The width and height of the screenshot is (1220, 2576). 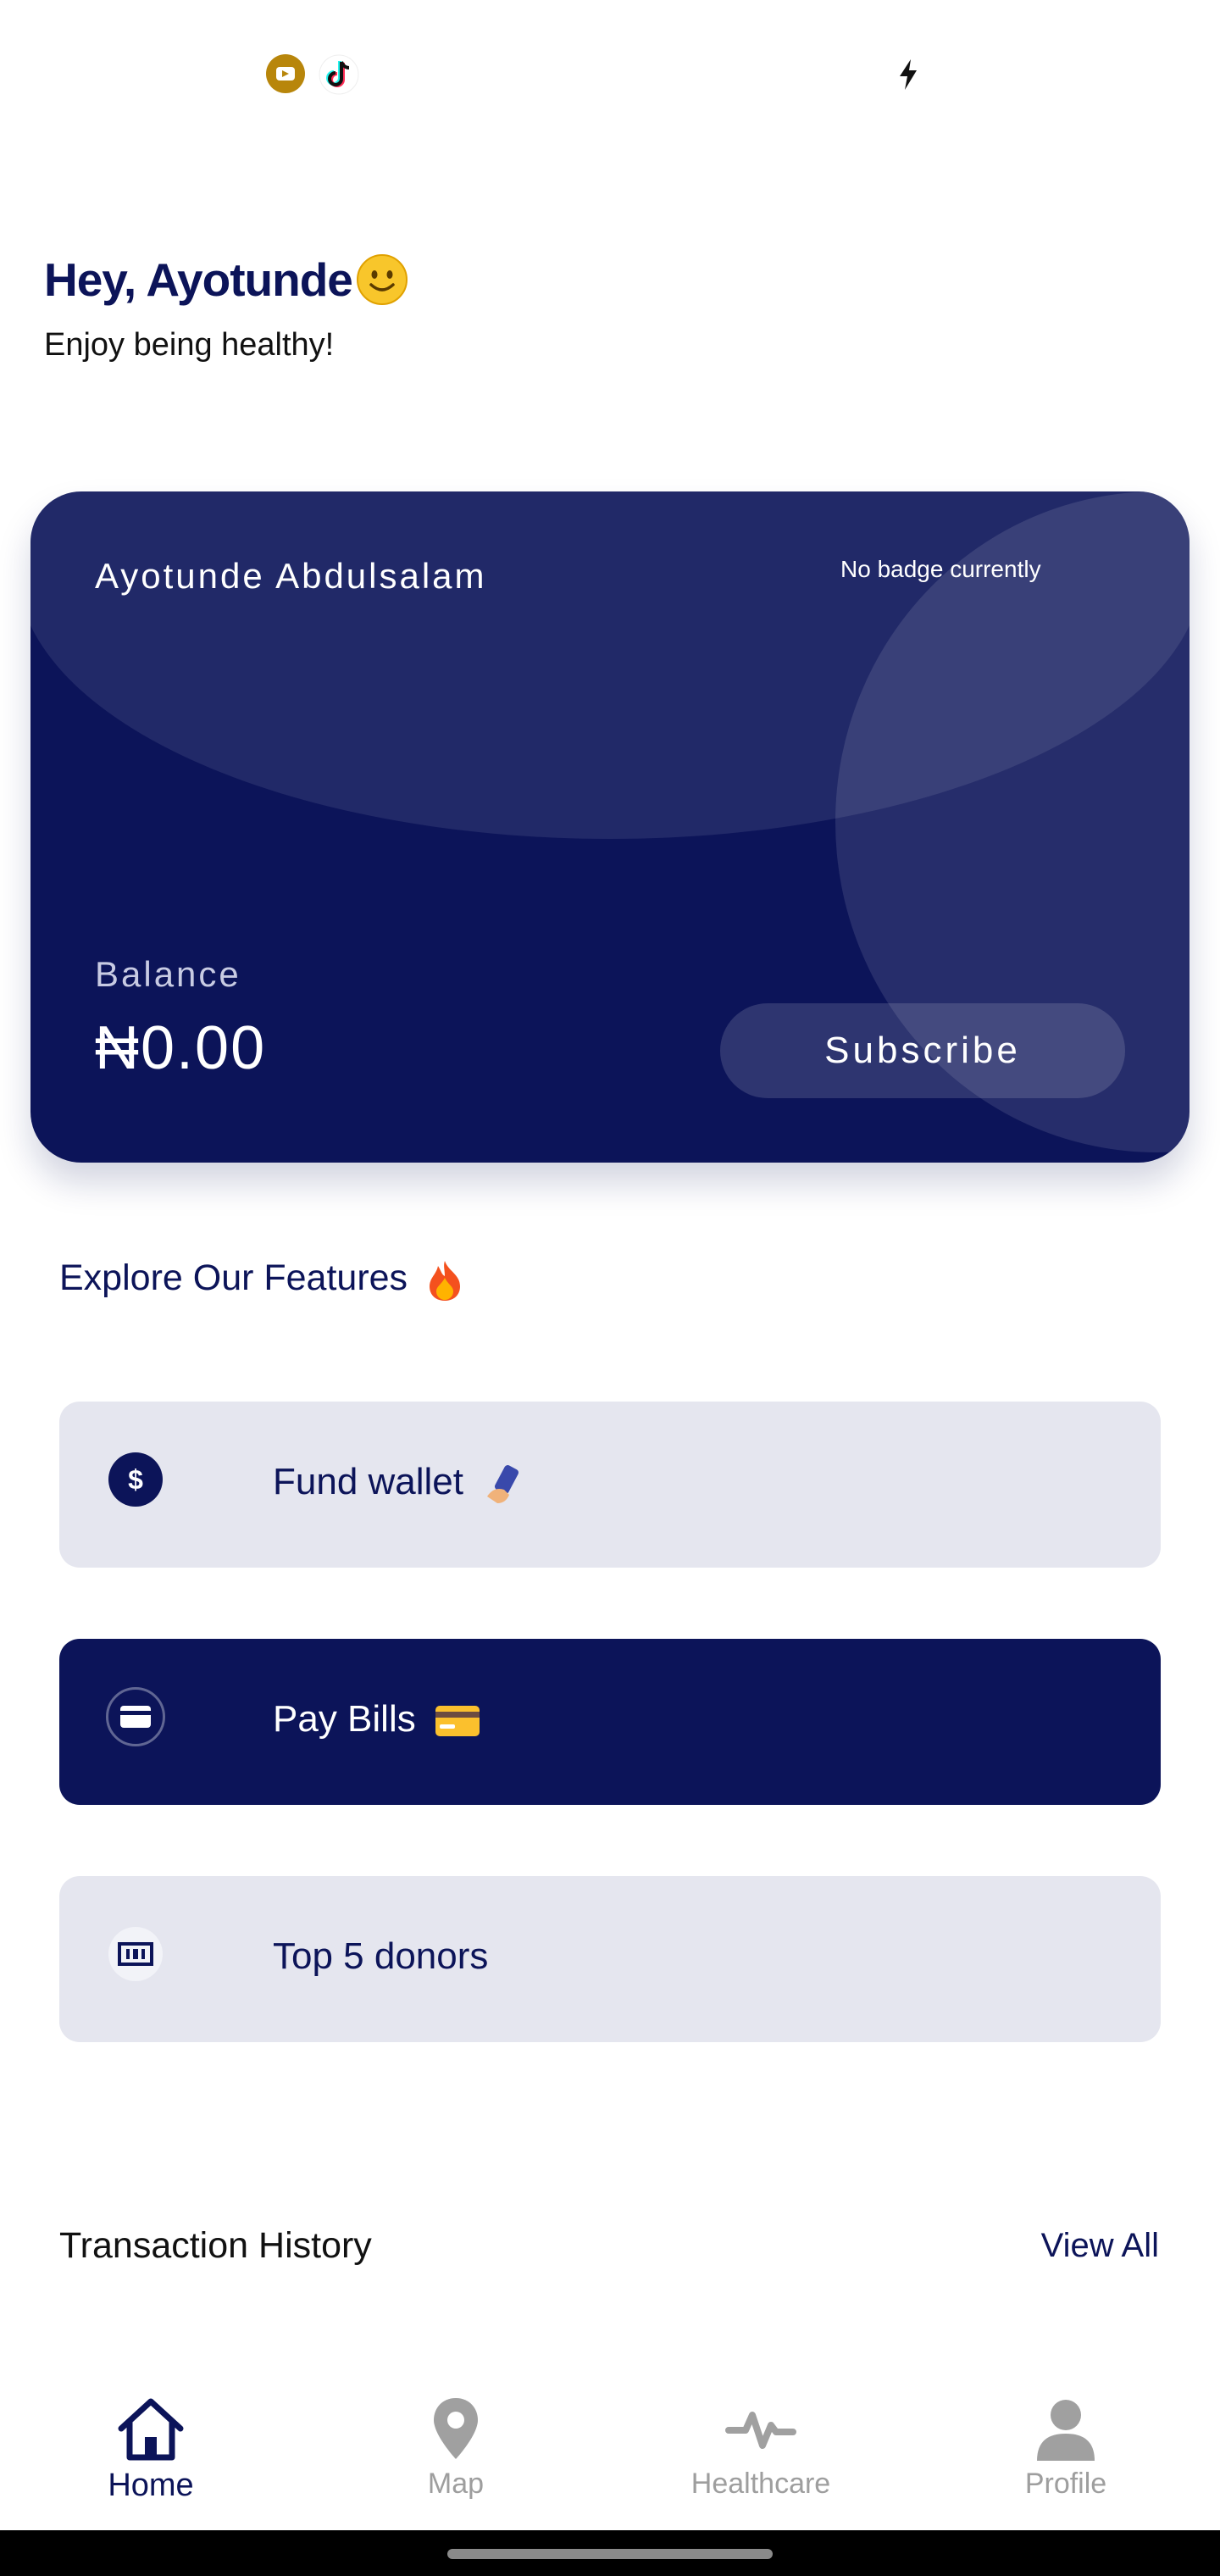 What do you see at coordinates (610, 1485) in the screenshot?
I see `feature-fund-wallet: $ Fund wallet` at bounding box center [610, 1485].